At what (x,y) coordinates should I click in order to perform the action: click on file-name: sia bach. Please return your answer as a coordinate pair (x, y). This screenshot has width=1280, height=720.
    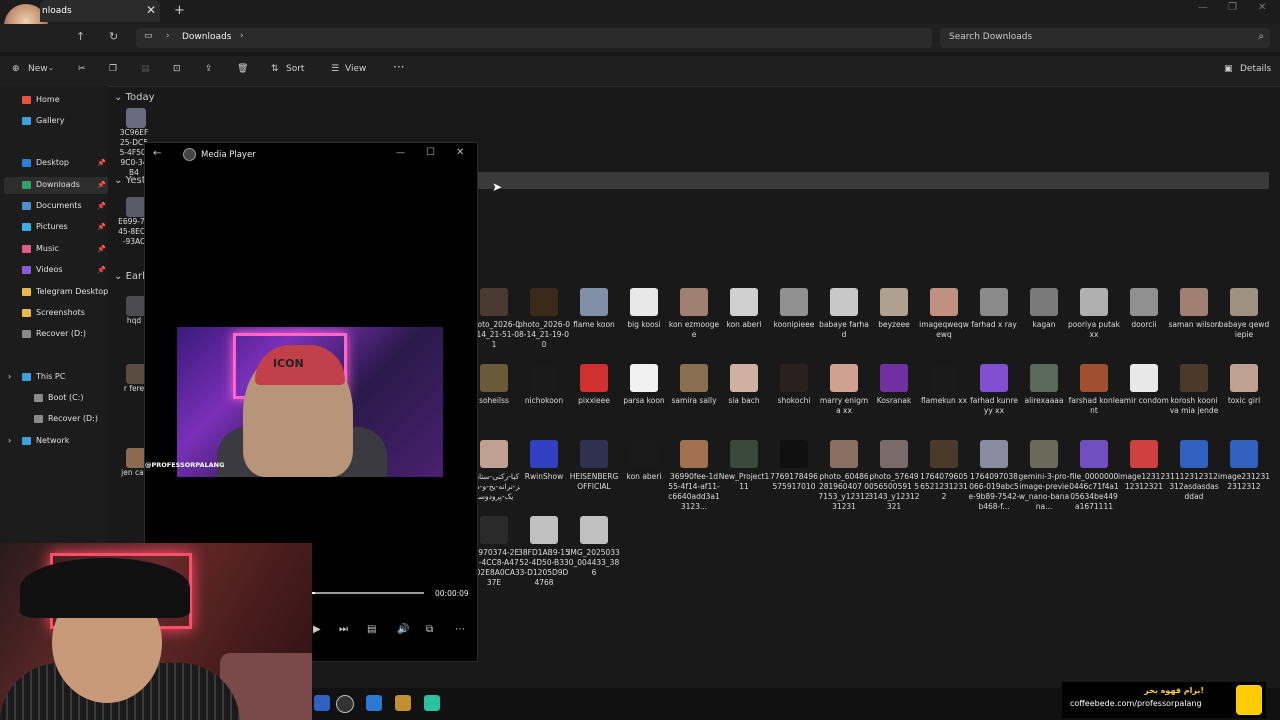
    Looking at the image, I should click on (744, 401).